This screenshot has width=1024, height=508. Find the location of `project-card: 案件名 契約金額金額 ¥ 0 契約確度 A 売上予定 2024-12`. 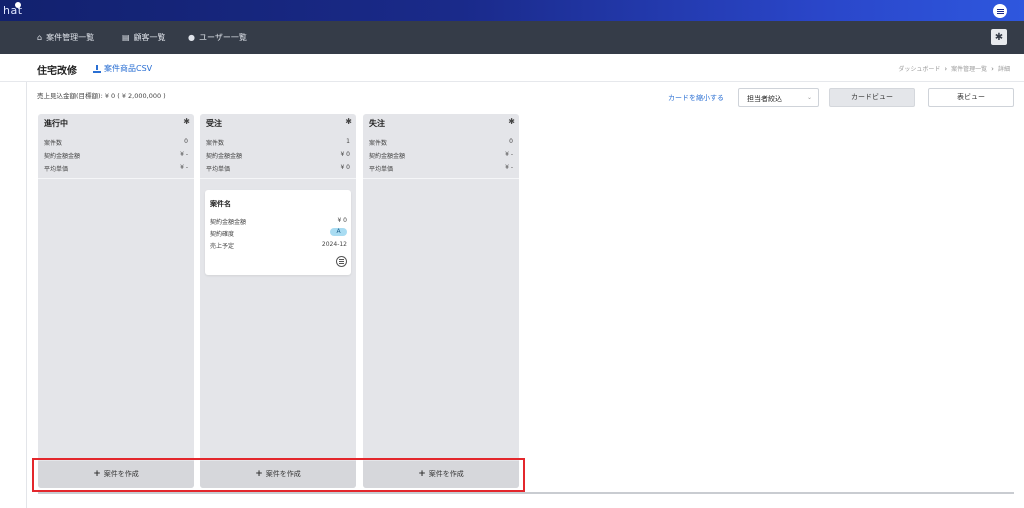

project-card: 案件名 契約金額金額 ¥ 0 契約確度 A 売上予定 2024-12 is located at coordinates (278, 232).